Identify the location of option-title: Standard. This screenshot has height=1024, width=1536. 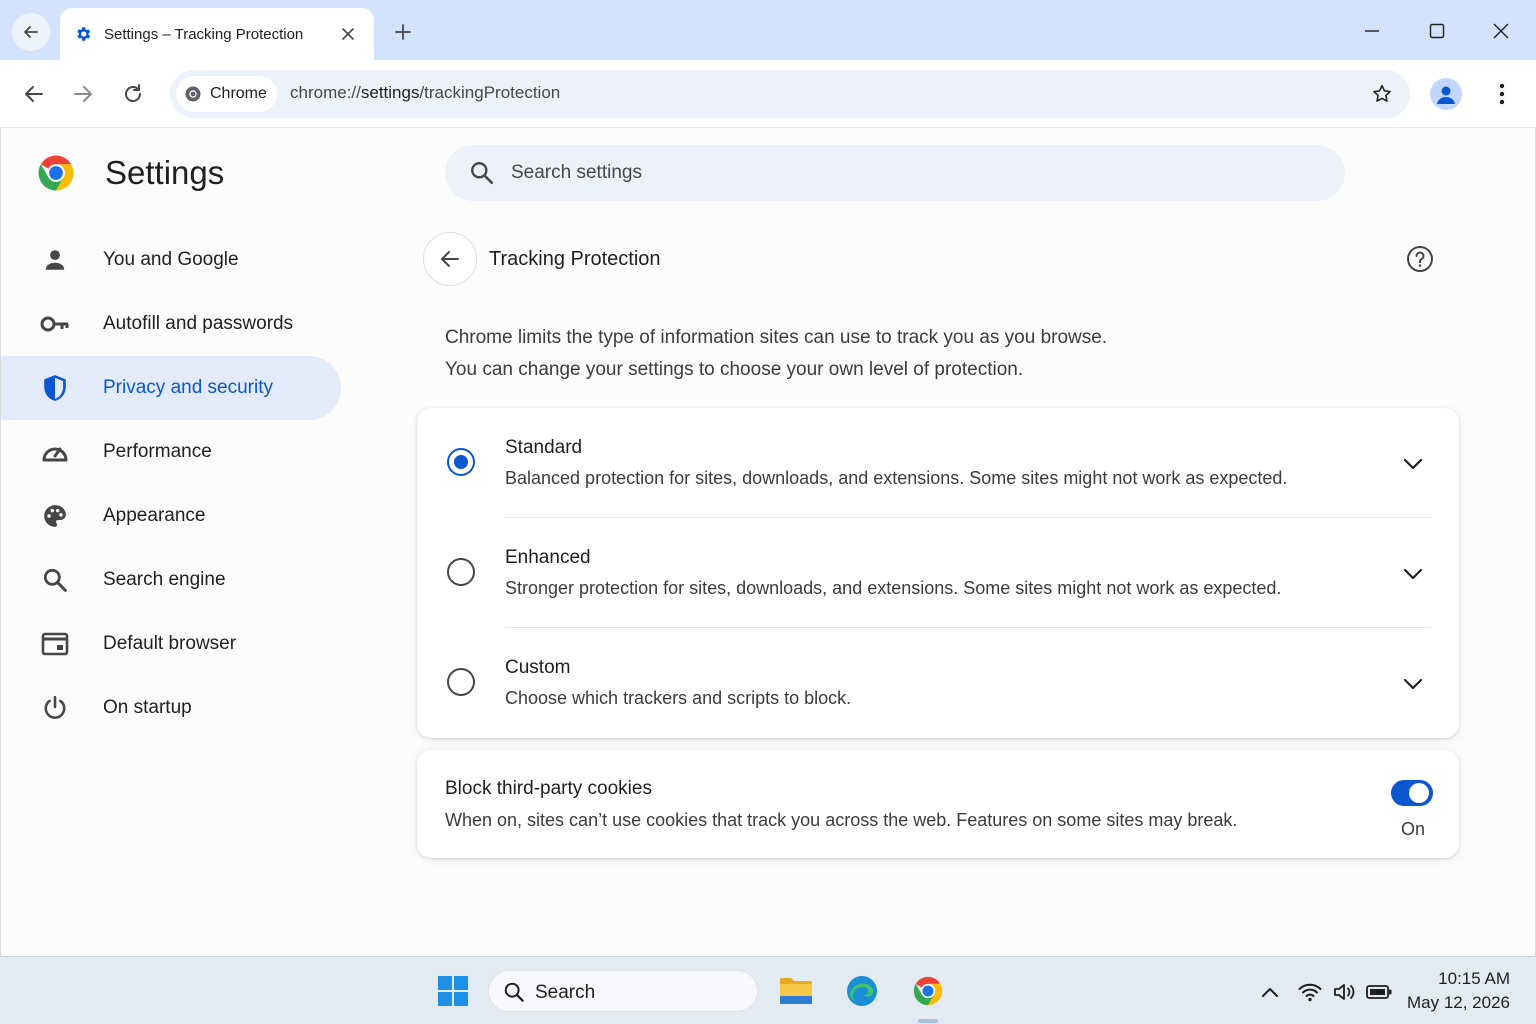
(544, 447).